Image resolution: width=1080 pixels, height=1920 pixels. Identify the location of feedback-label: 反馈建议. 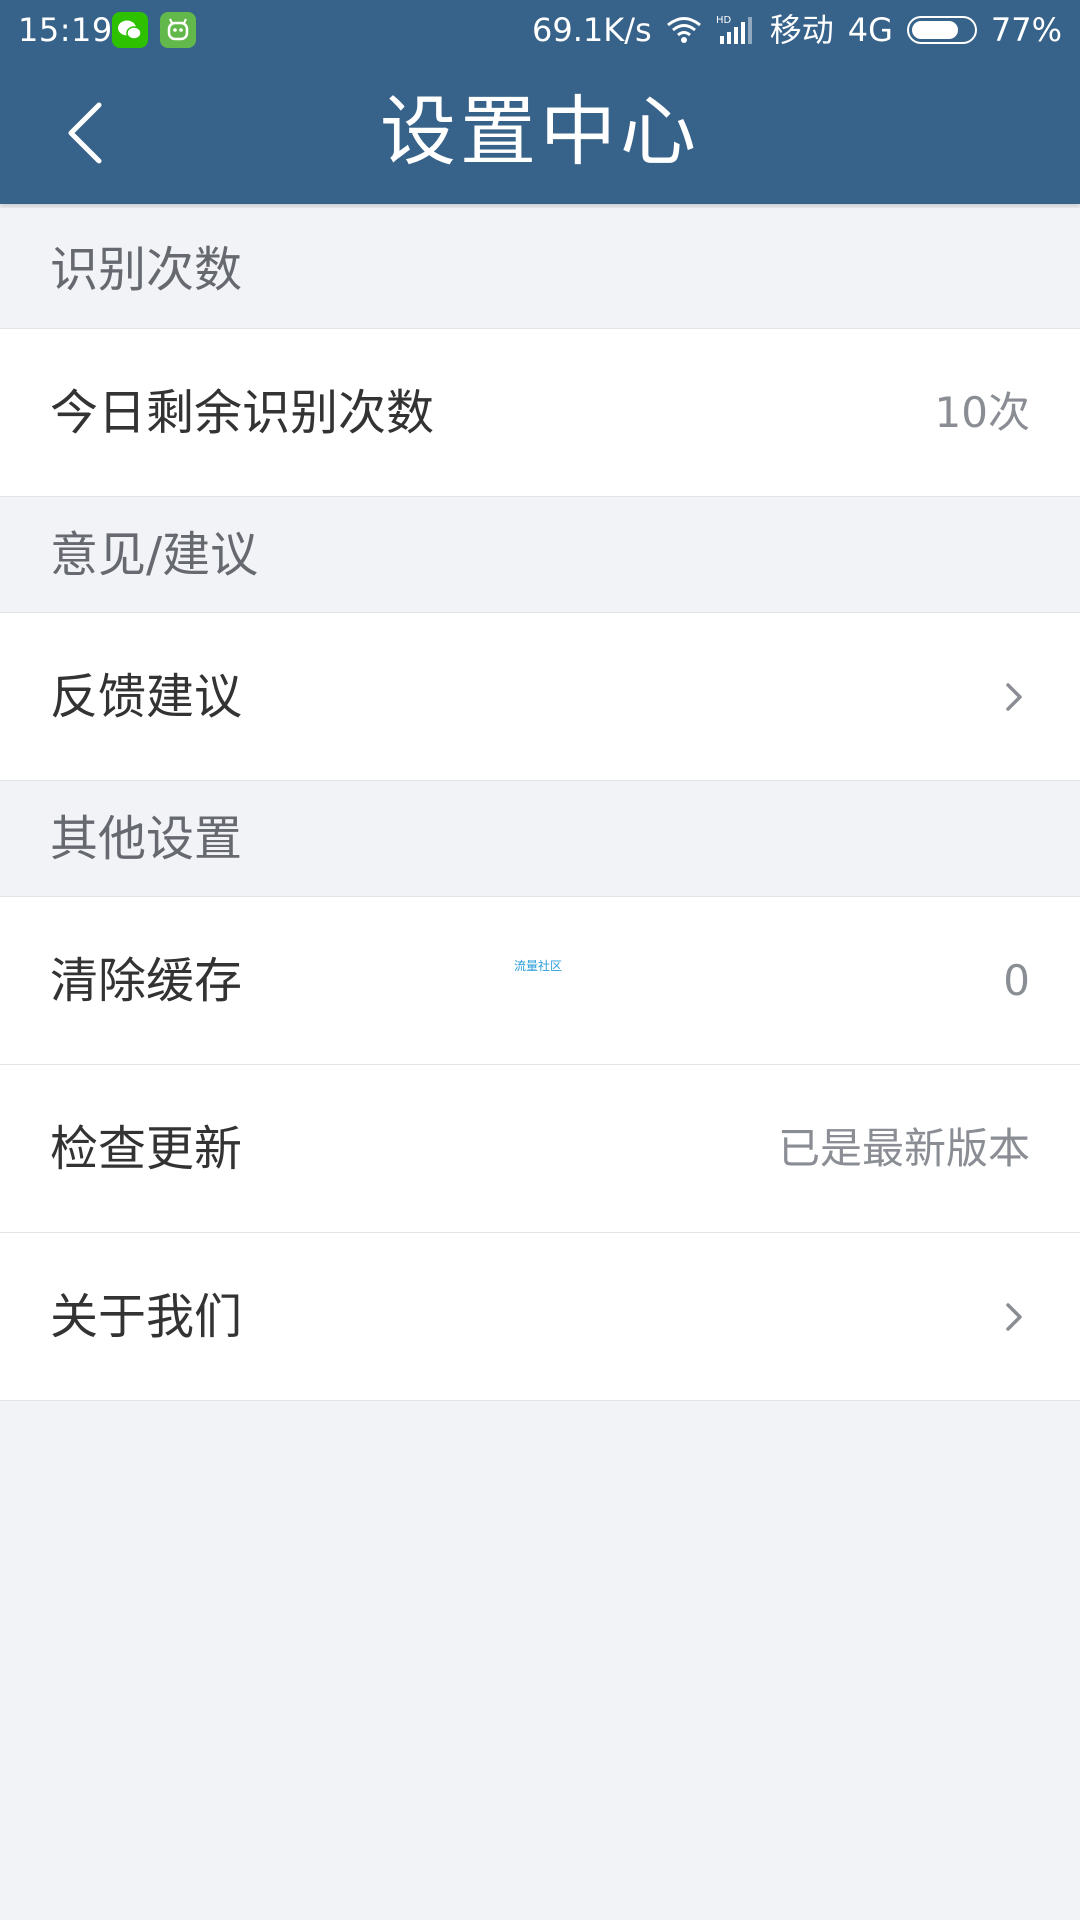
(146, 697).